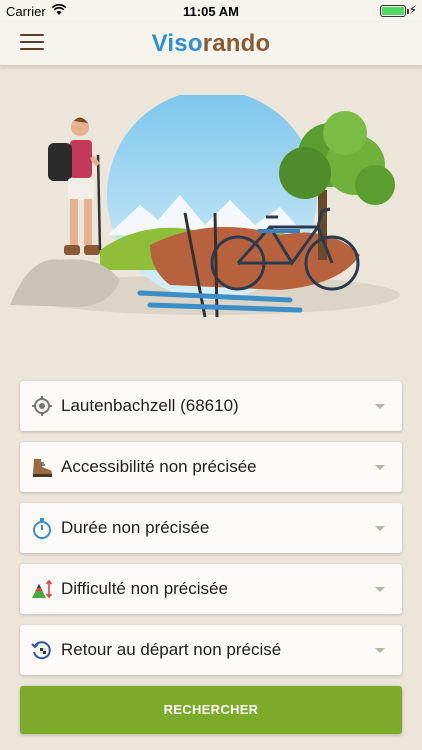 The width and height of the screenshot is (422, 750). I want to click on app-logo: Visorando, so click(211, 44).